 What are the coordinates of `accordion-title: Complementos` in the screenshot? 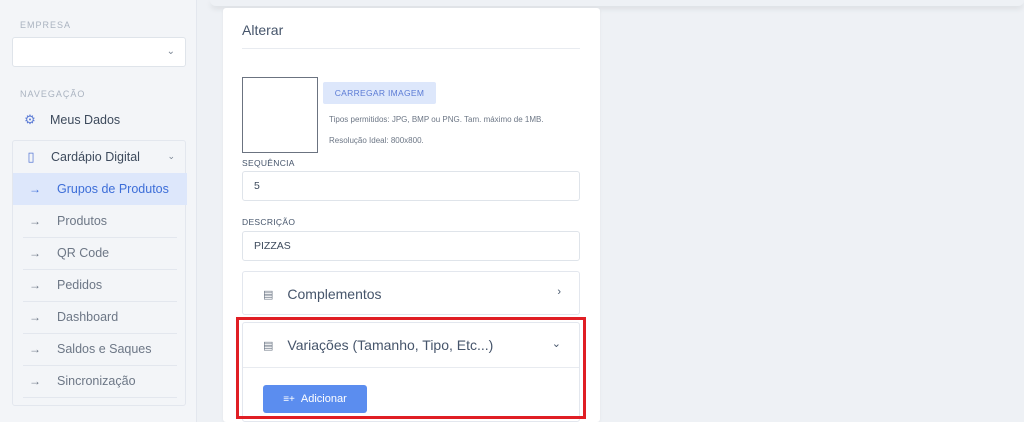 It's located at (334, 294).